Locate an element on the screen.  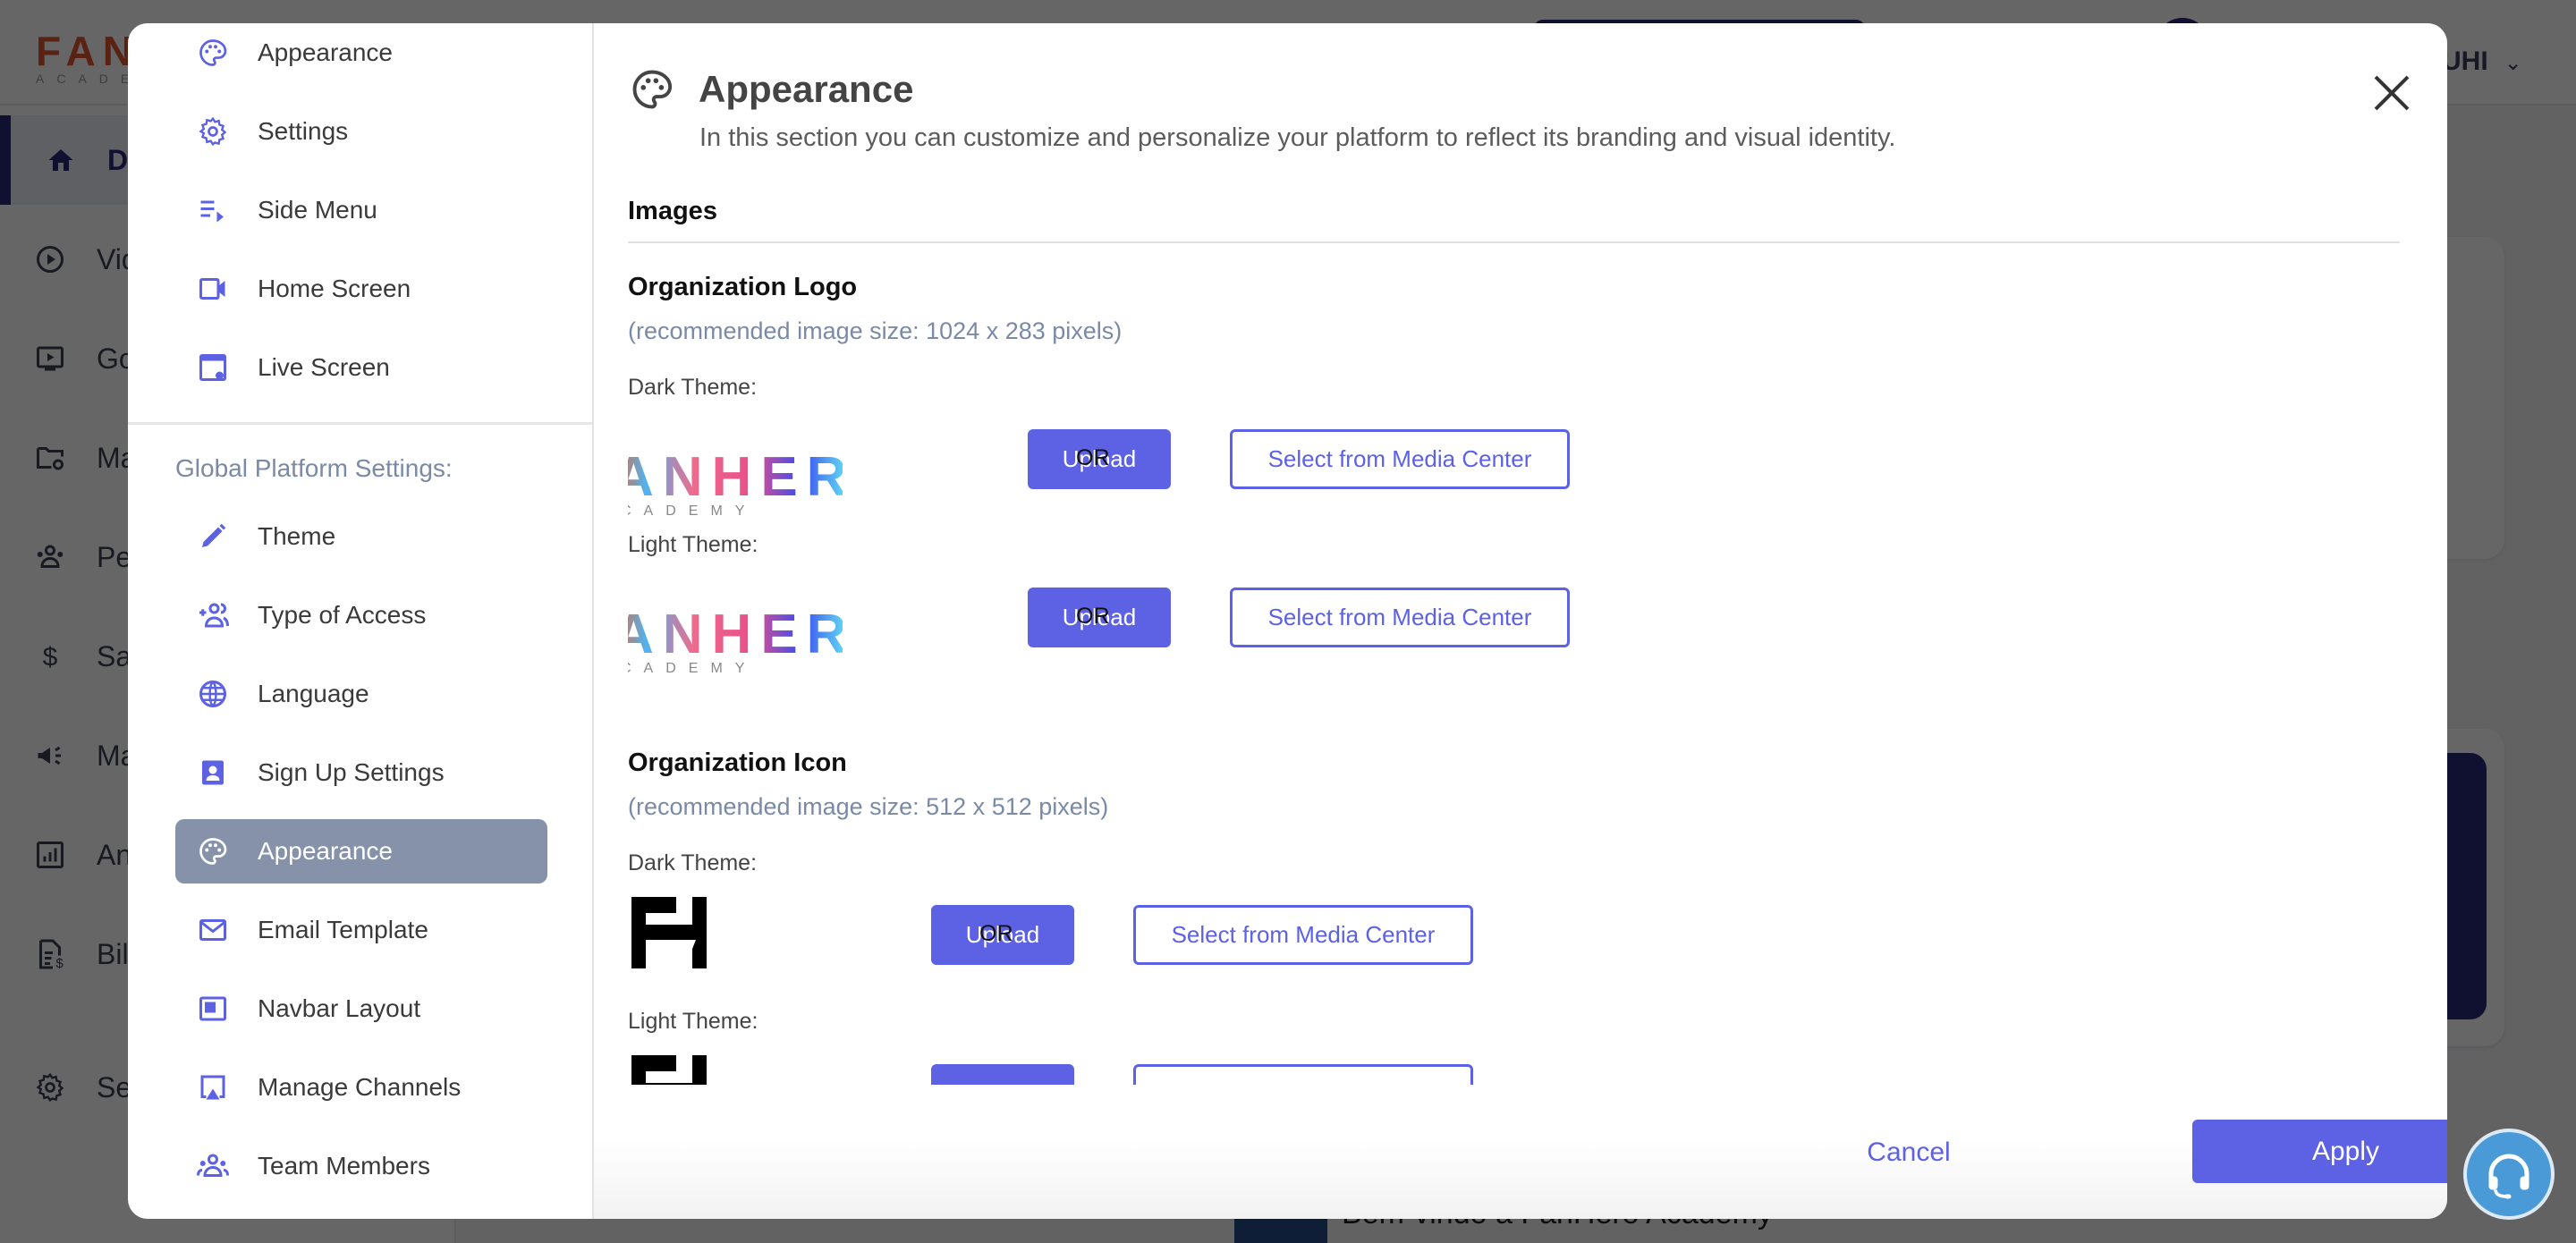
page-title: Appearance is located at coordinates (806, 89).